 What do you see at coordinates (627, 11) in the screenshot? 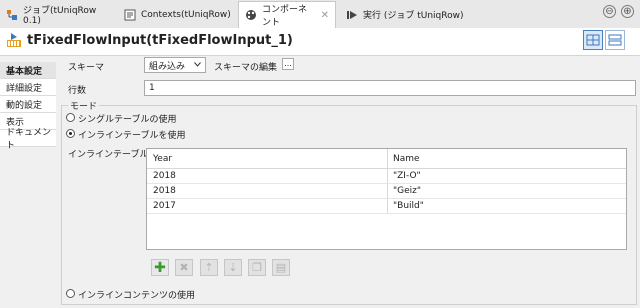
I see `maximize-icon: ⊕` at bounding box center [627, 11].